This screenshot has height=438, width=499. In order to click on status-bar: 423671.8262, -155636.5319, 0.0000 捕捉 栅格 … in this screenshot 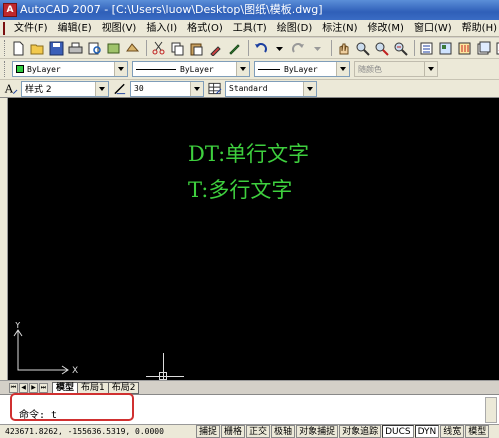, I will do `click(249, 431)`.